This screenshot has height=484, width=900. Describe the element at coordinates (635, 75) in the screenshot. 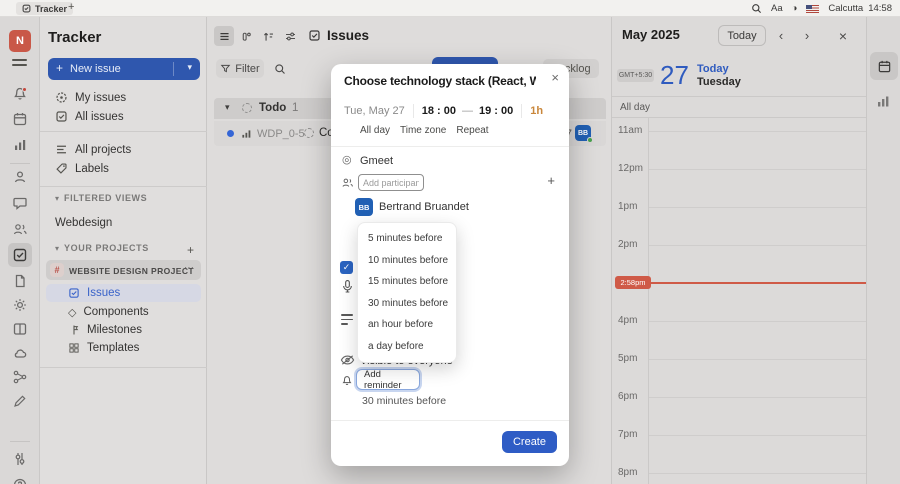

I see `timezone-badge: GMT+5:30` at that location.